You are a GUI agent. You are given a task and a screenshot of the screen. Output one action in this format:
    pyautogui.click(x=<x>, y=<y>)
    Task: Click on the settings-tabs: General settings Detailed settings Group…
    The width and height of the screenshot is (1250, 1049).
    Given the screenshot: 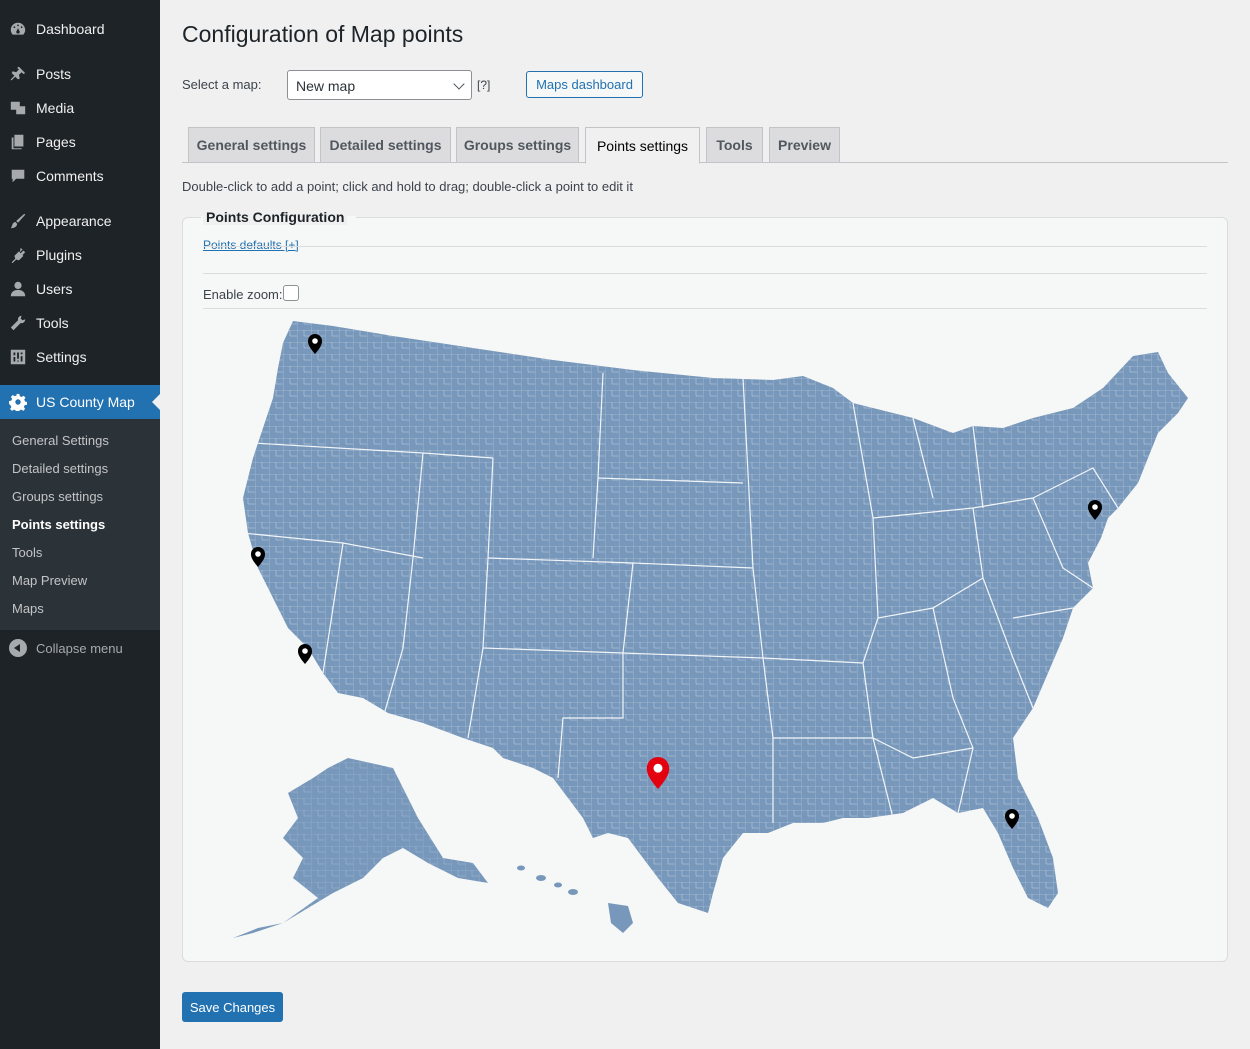 What is the action you would take?
    pyautogui.click(x=705, y=145)
    